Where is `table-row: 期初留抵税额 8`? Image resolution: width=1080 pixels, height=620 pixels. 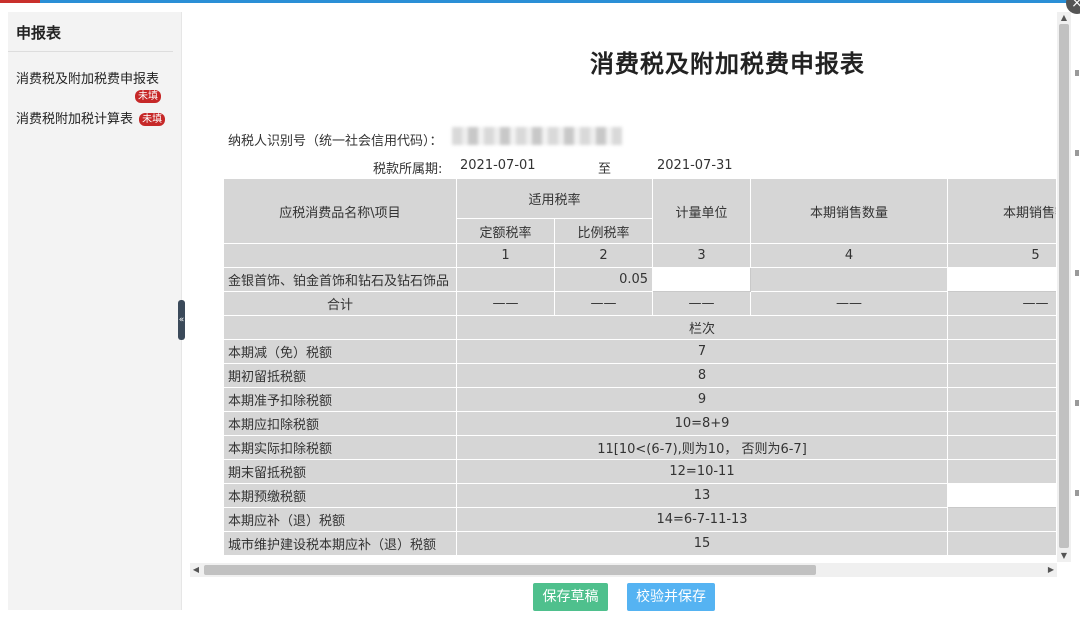 table-row: 期初留抵税额 8 is located at coordinates (639, 375).